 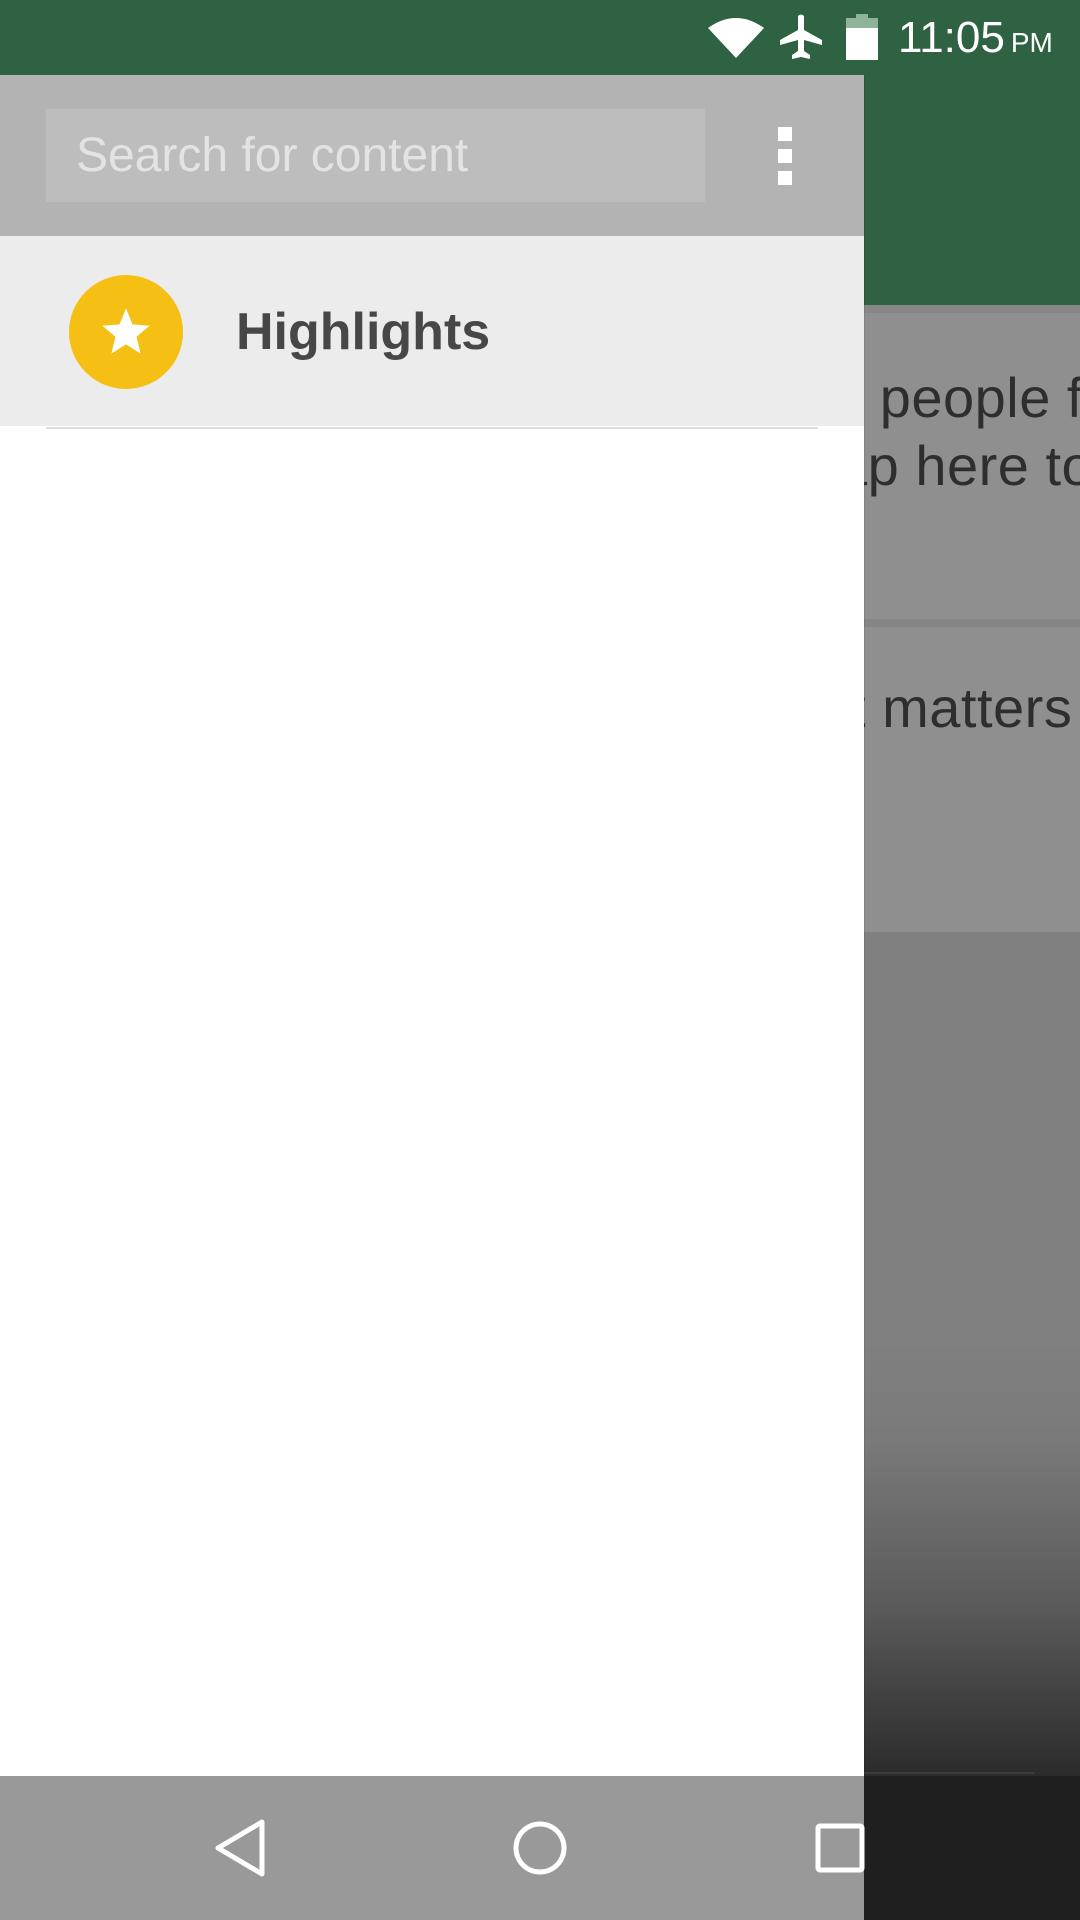 What do you see at coordinates (961, 707) in the screenshot?
I see `card-text-line: t matters` at bounding box center [961, 707].